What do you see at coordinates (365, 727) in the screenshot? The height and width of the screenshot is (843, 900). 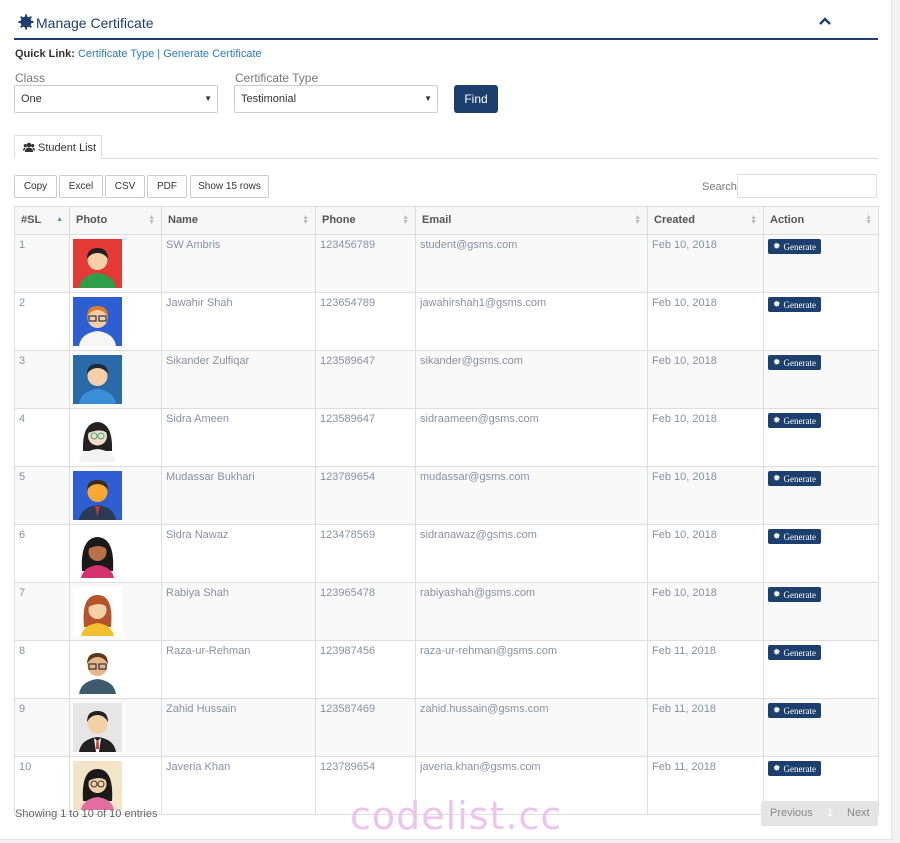 I see `cell-phone: 123587469` at bounding box center [365, 727].